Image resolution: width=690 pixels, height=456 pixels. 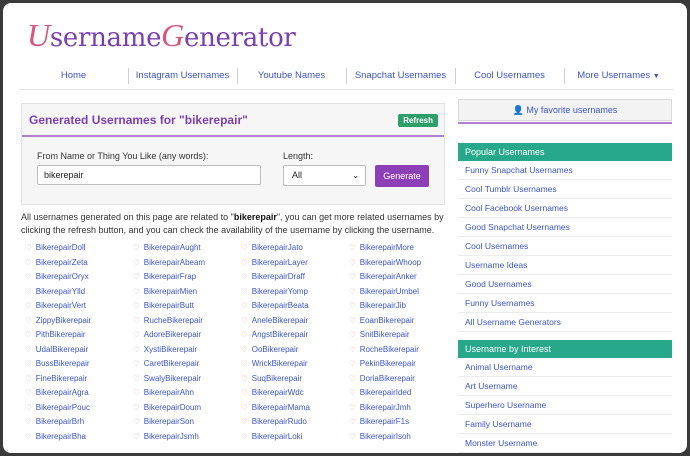 I want to click on username-item: ♡ BikerepairDoum, so click(x=167, y=407).